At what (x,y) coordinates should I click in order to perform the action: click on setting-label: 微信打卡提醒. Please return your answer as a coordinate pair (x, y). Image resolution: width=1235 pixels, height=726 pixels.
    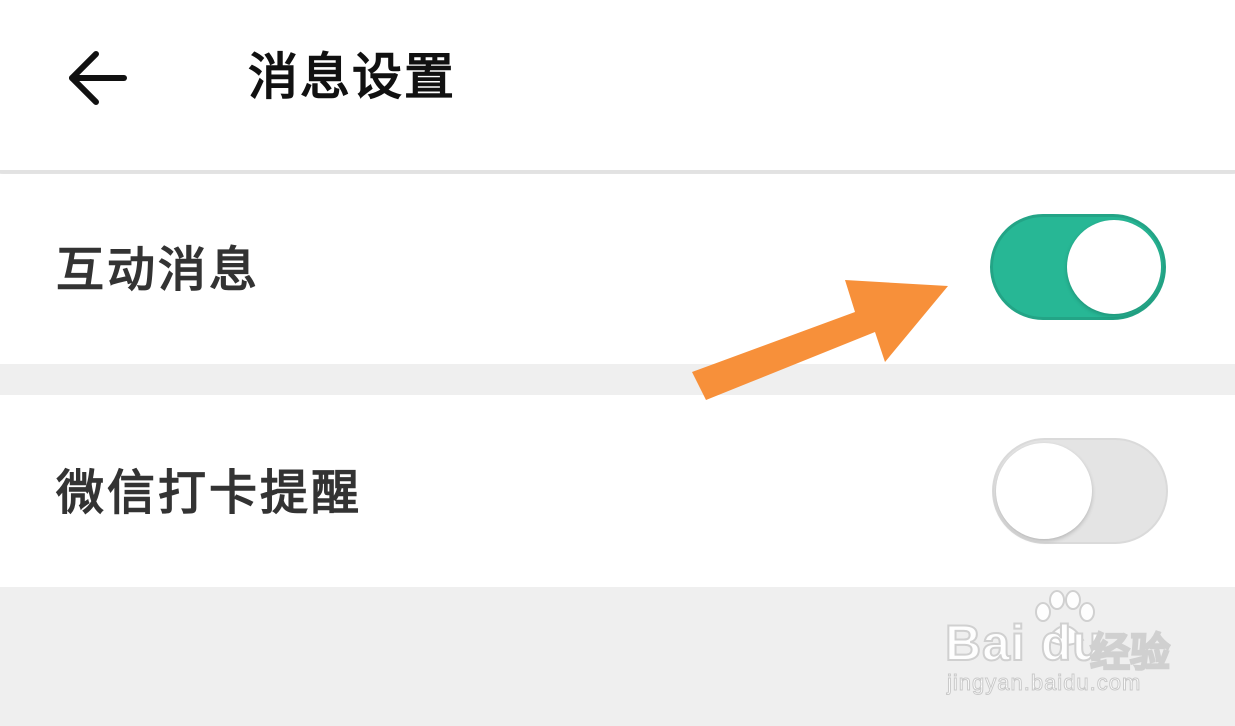
    Looking at the image, I should click on (209, 493).